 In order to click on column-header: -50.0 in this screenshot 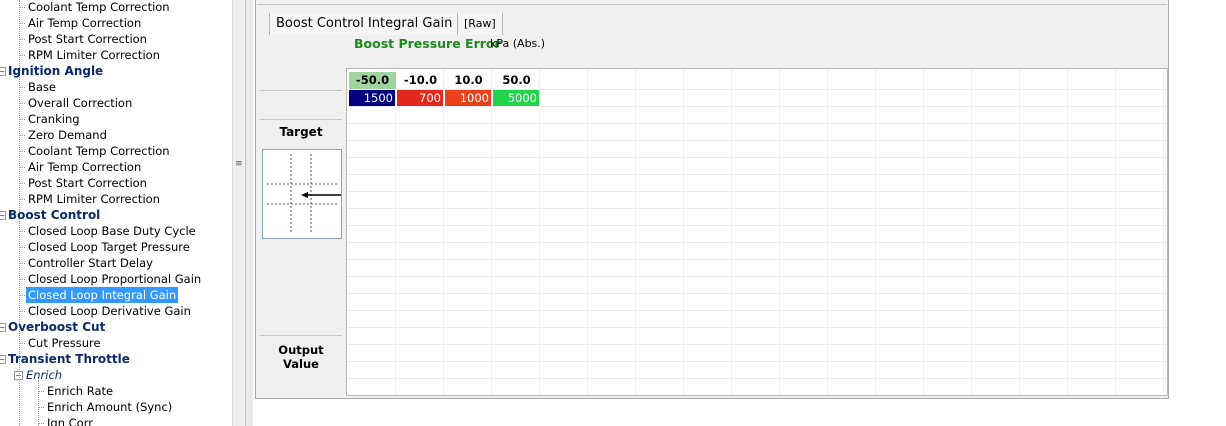, I will do `click(372, 80)`.